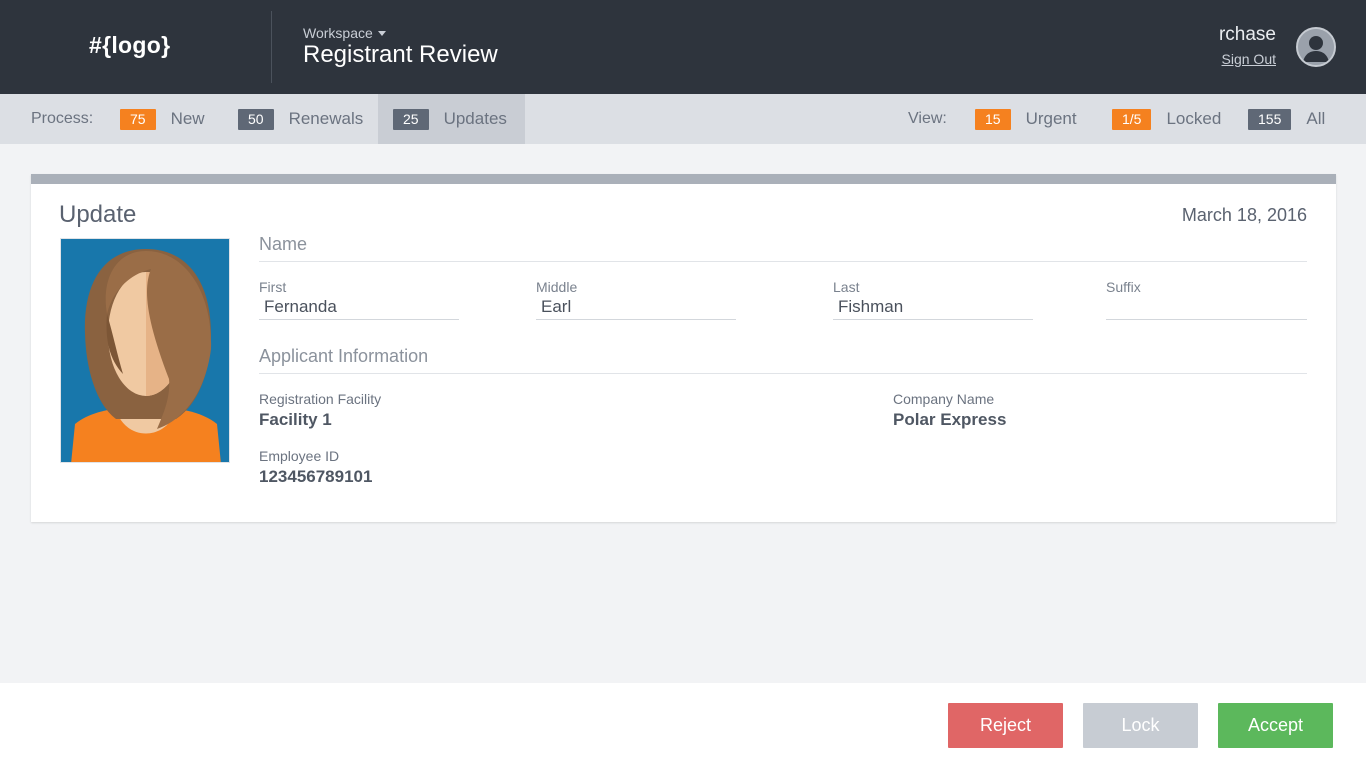 The image size is (1366, 768). What do you see at coordinates (933, 307) in the screenshot?
I see `last-name-field` at bounding box center [933, 307].